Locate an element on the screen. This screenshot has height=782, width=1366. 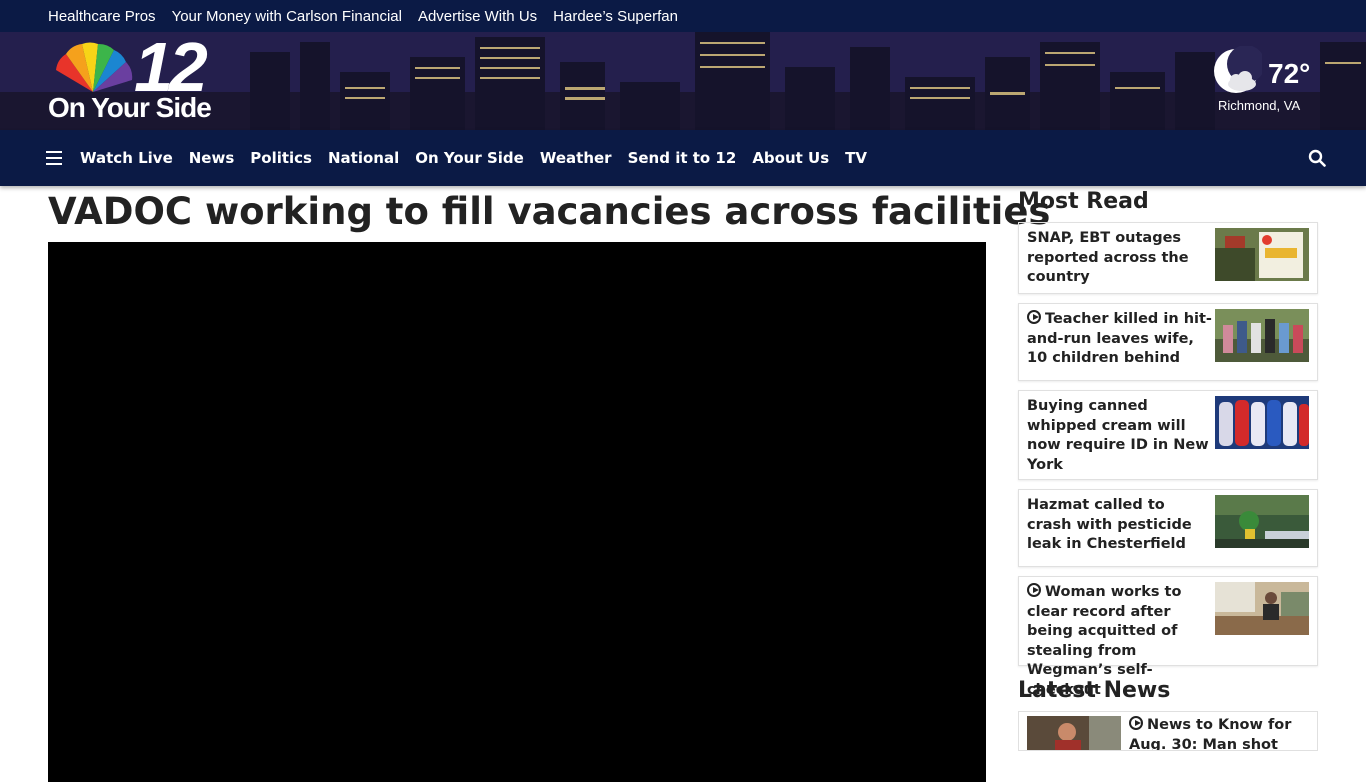
logo-tagline: On Your Side is located at coordinates (130, 107).